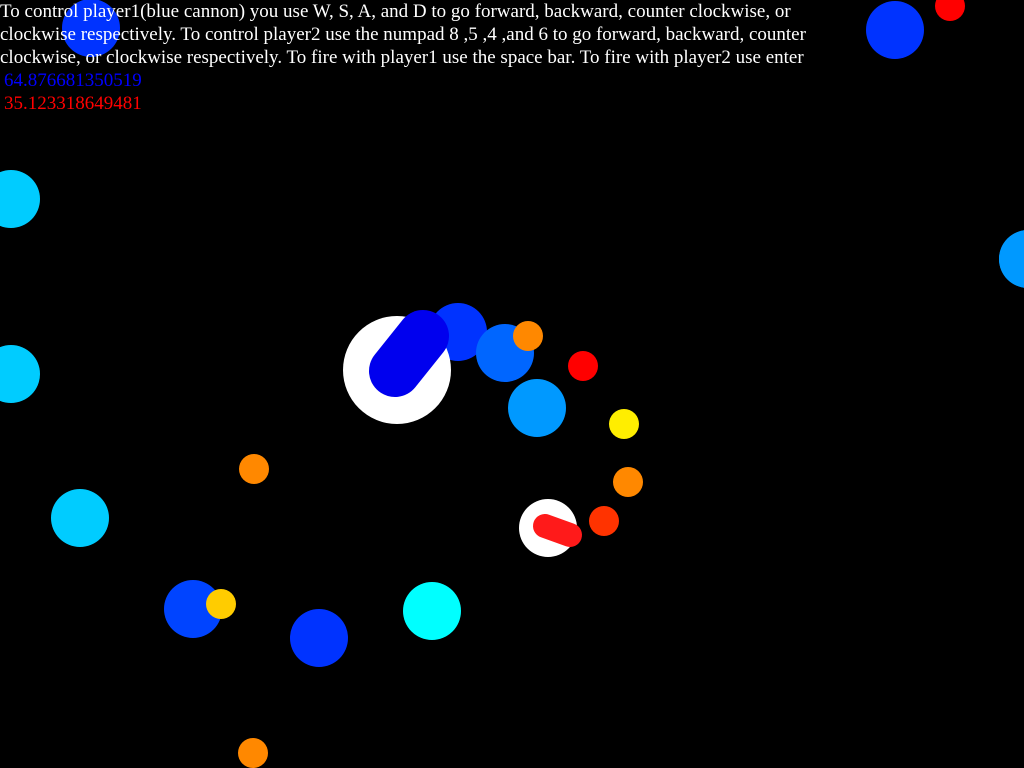 The height and width of the screenshot is (768, 1024). I want to click on player1-score: 64.876681350519, so click(73, 80).